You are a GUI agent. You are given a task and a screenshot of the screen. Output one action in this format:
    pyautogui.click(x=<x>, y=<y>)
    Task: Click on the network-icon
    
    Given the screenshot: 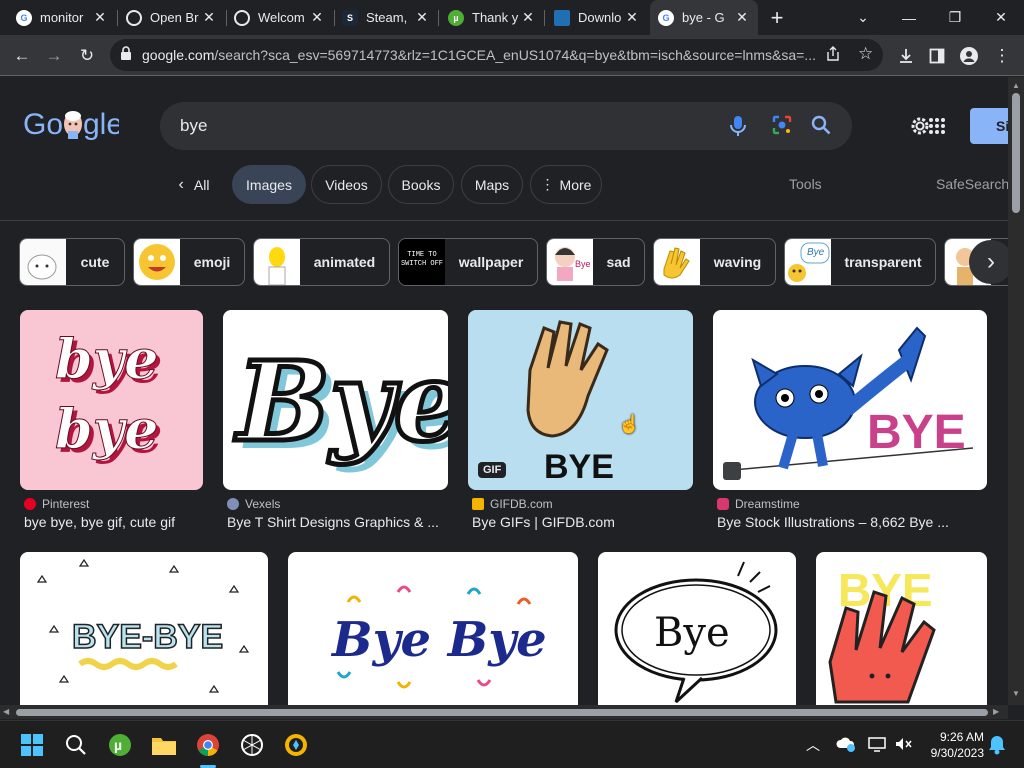 What is the action you would take?
    pyautogui.click(x=877, y=746)
    